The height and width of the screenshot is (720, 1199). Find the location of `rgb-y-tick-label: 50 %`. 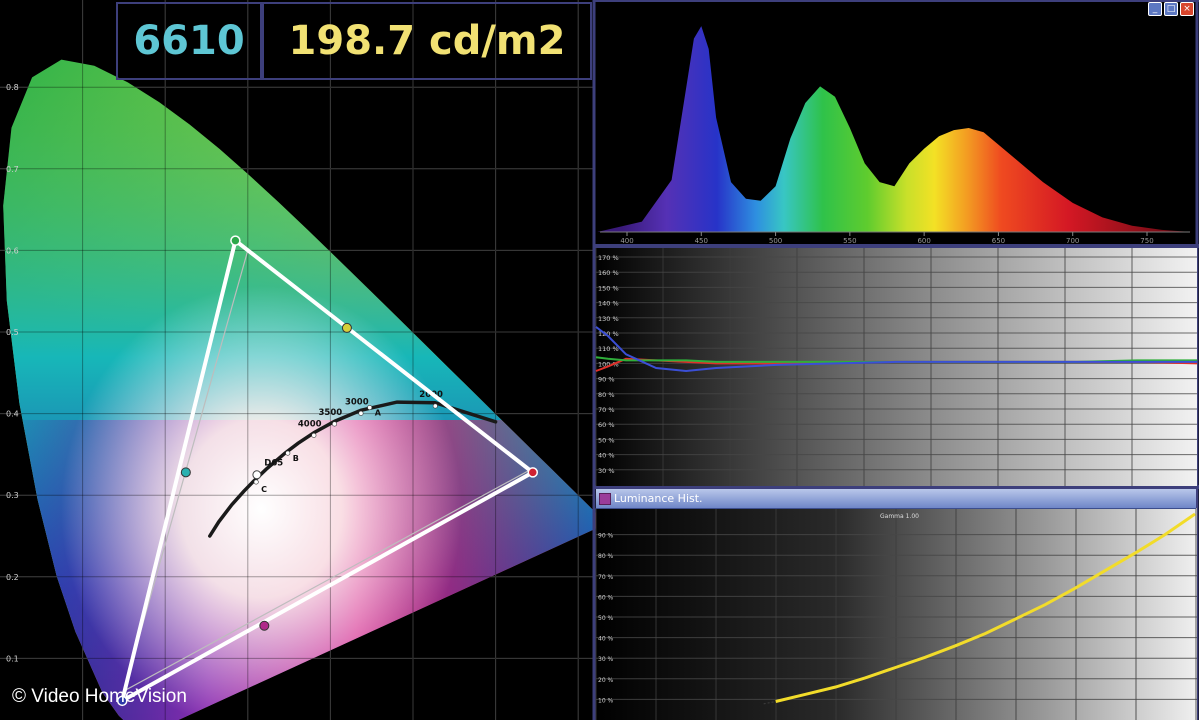

rgb-y-tick-label: 50 % is located at coordinates (606, 440).